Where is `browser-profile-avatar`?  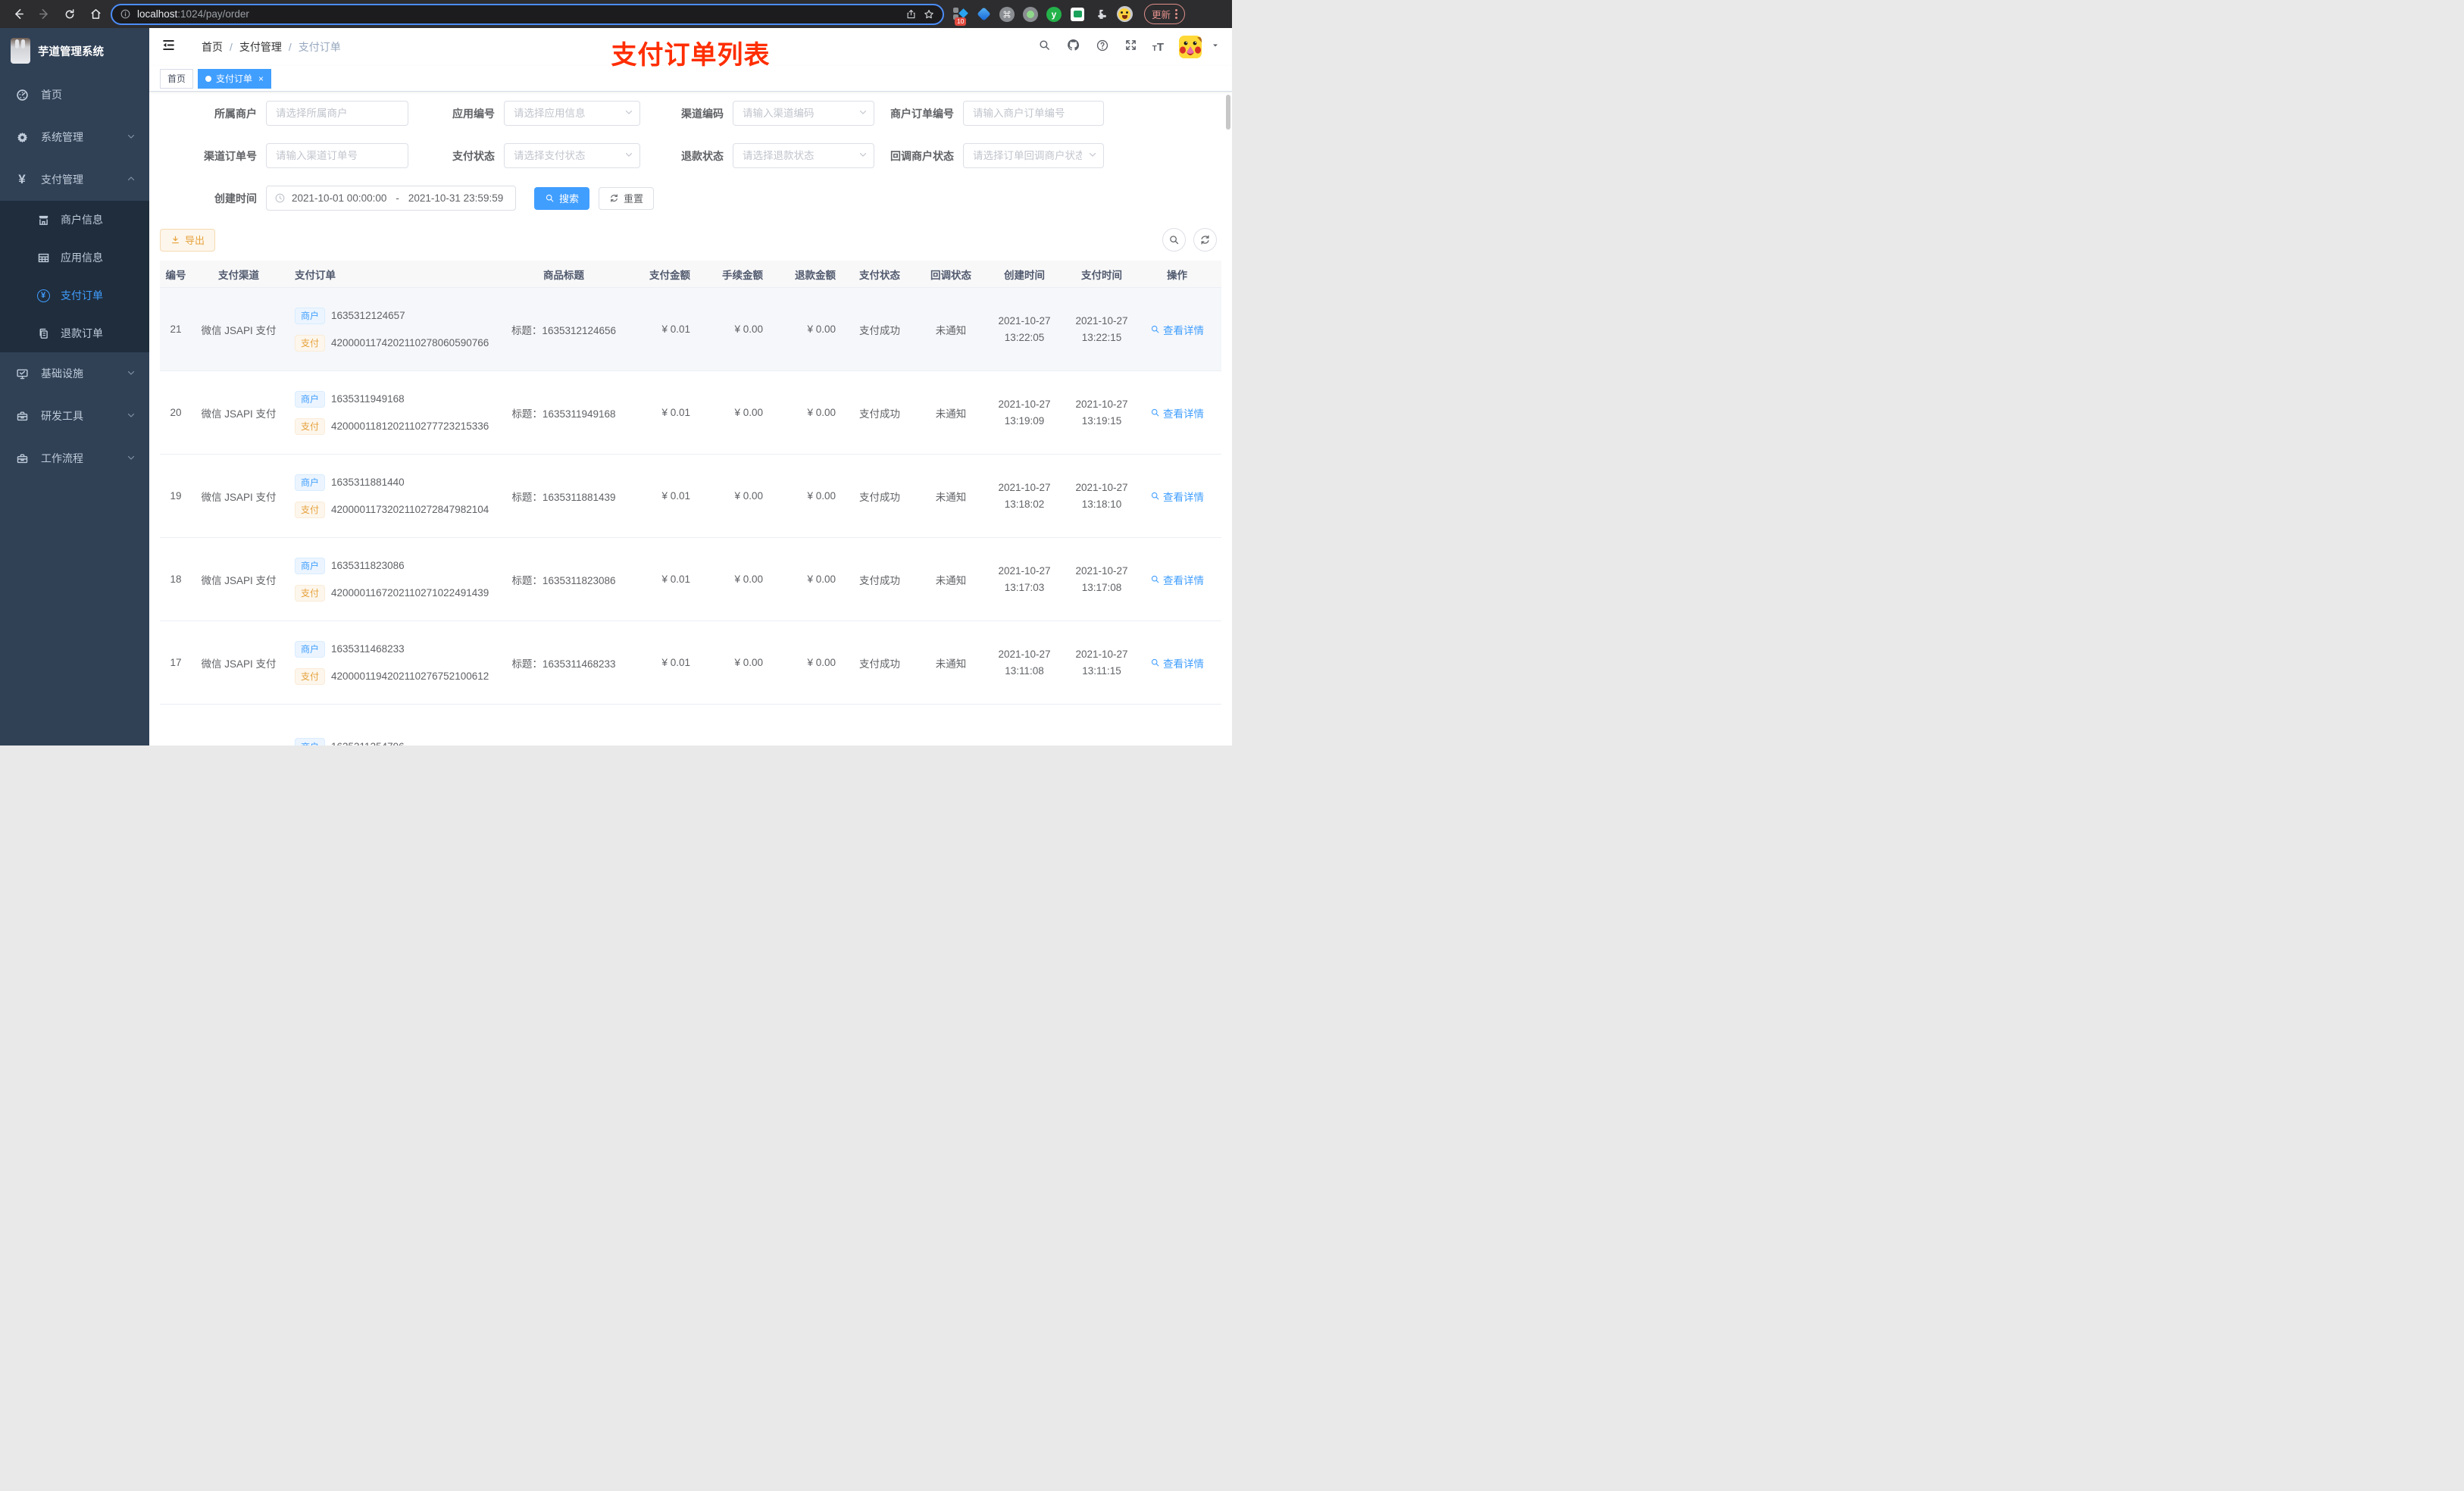
browser-profile-avatar is located at coordinates (1124, 14).